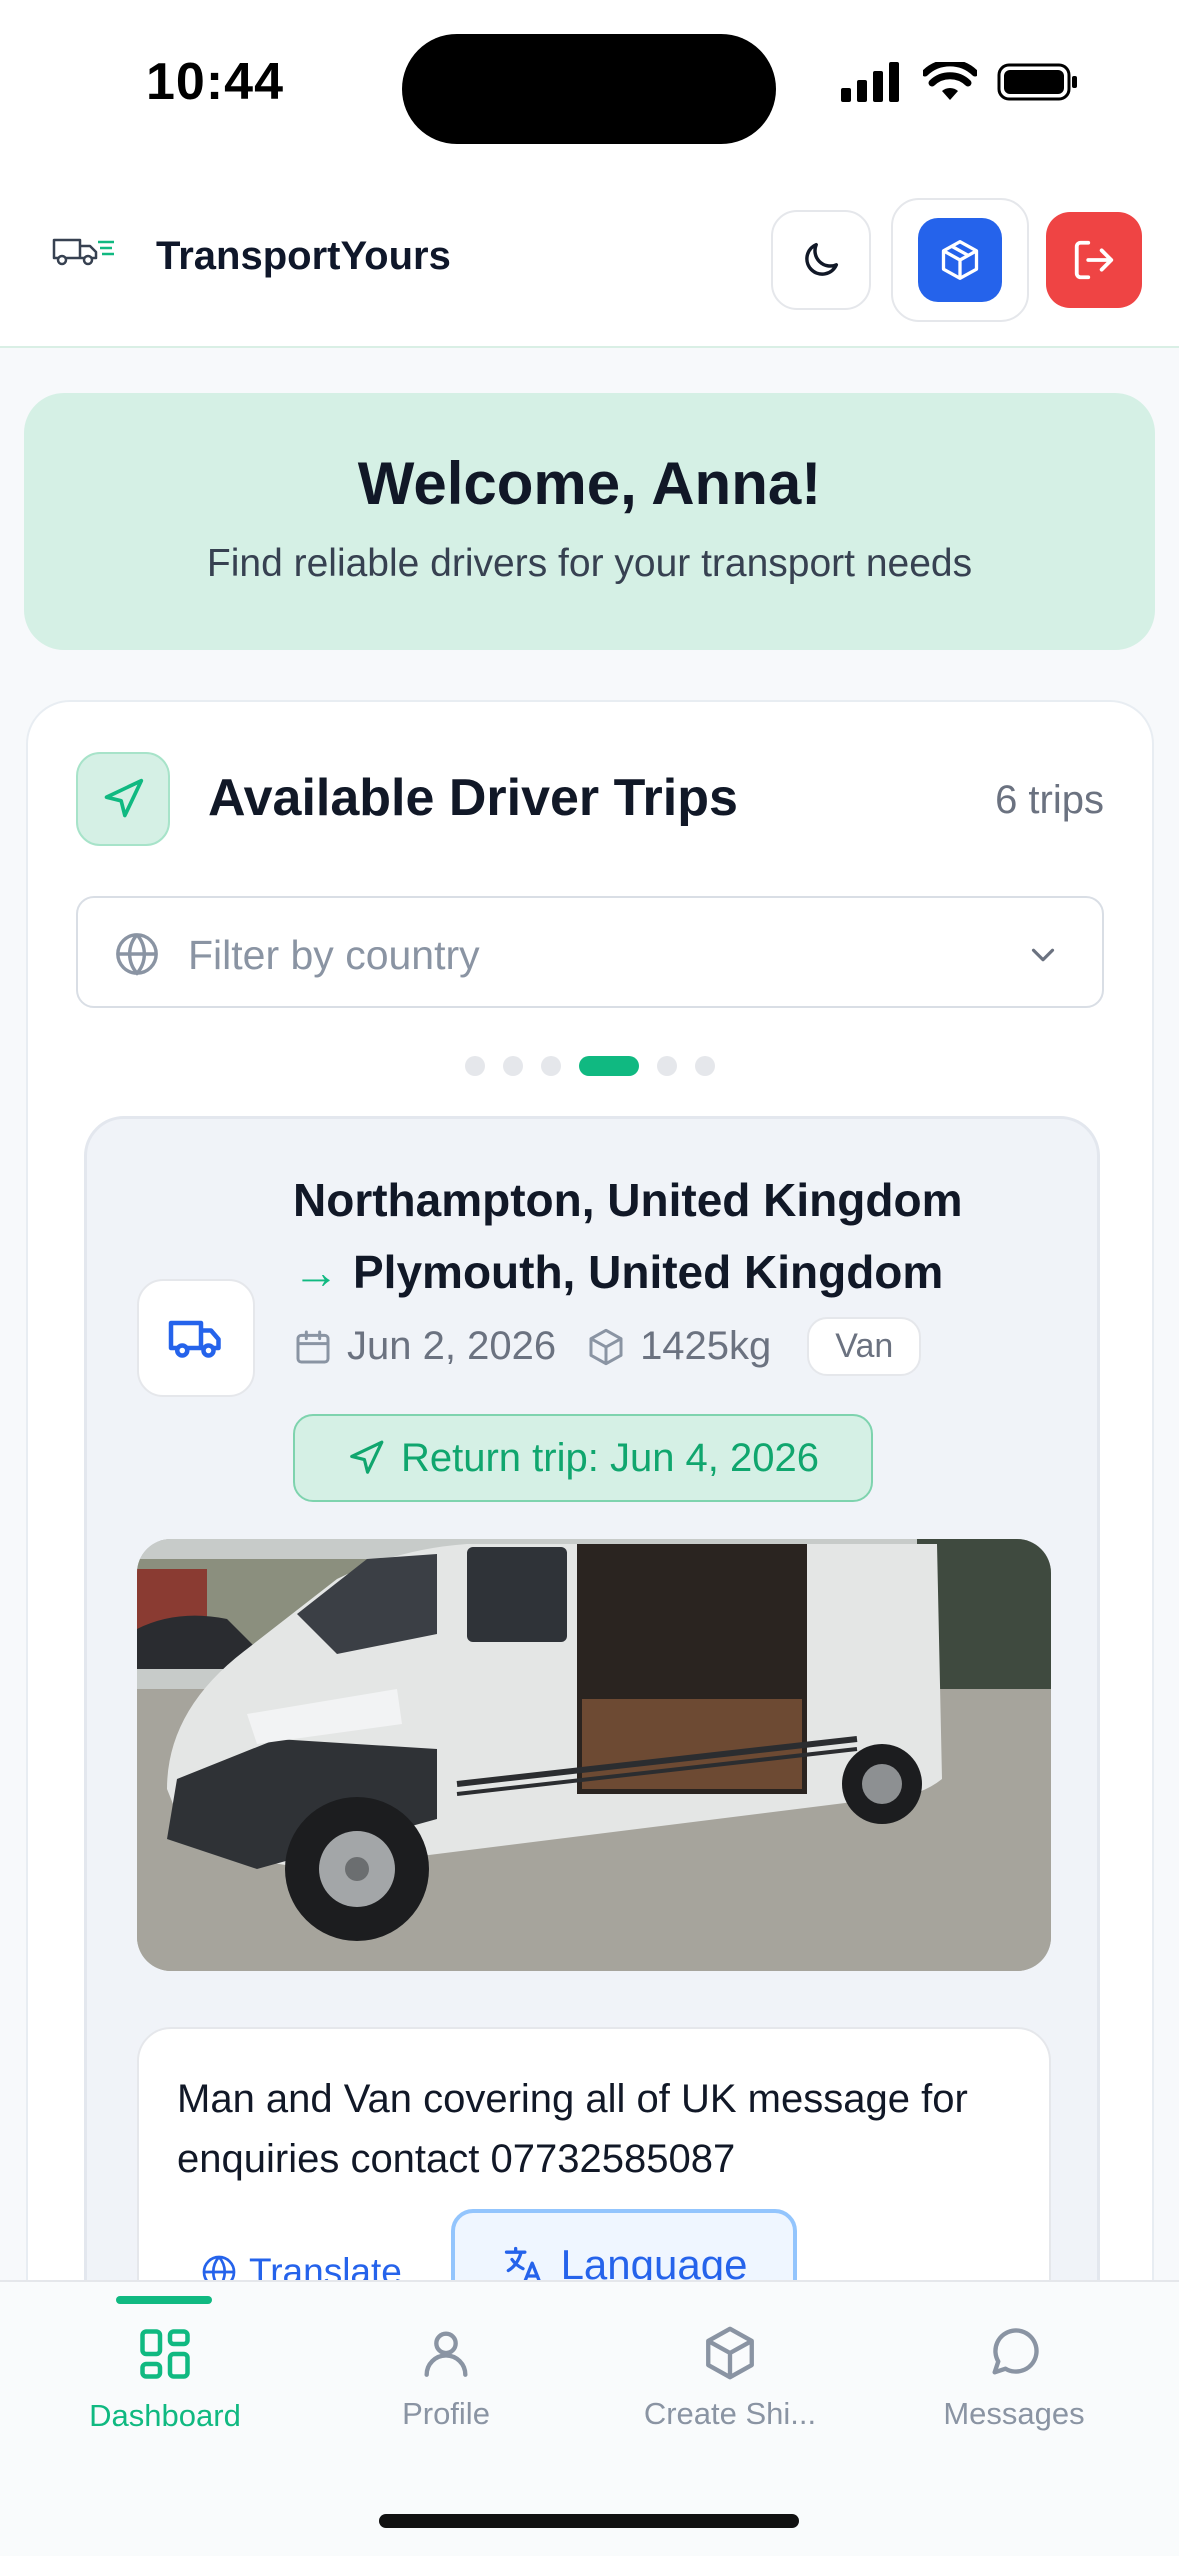 The image size is (1179, 2556). I want to click on nav-profile: Profile, so click(446, 2378).